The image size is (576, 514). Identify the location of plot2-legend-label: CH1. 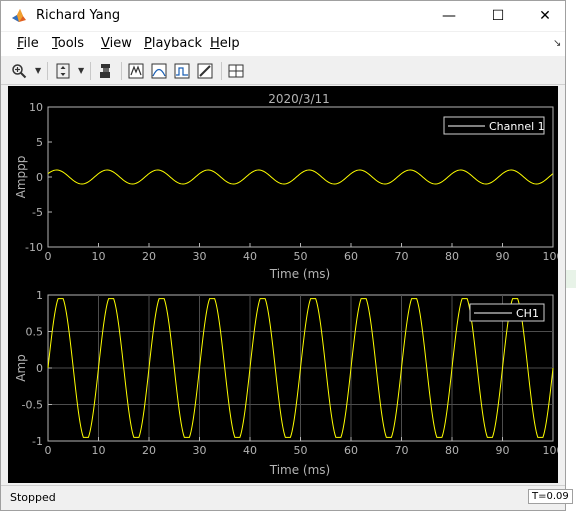
(527, 313).